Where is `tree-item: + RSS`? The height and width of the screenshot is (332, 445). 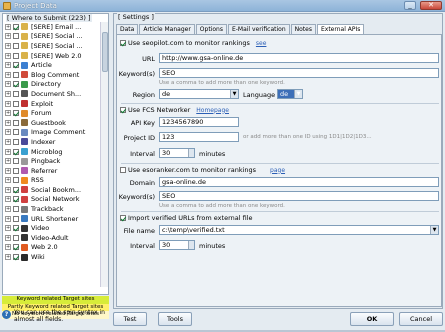
tree-item: + RSS is located at coordinates (52, 181).